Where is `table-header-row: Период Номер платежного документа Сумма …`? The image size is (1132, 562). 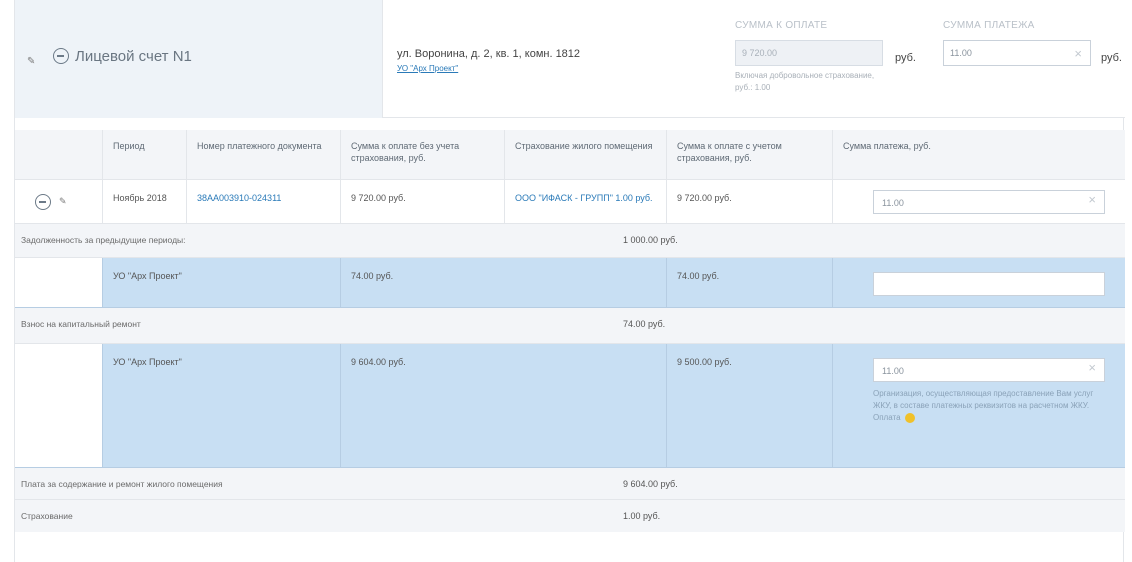 table-header-row: Период Номер платежного документа Сумма … is located at coordinates (570, 155).